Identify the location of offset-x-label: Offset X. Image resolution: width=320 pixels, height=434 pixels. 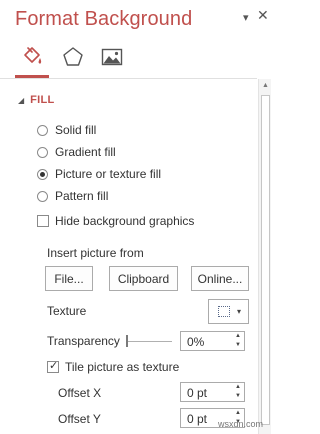
(80, 393).